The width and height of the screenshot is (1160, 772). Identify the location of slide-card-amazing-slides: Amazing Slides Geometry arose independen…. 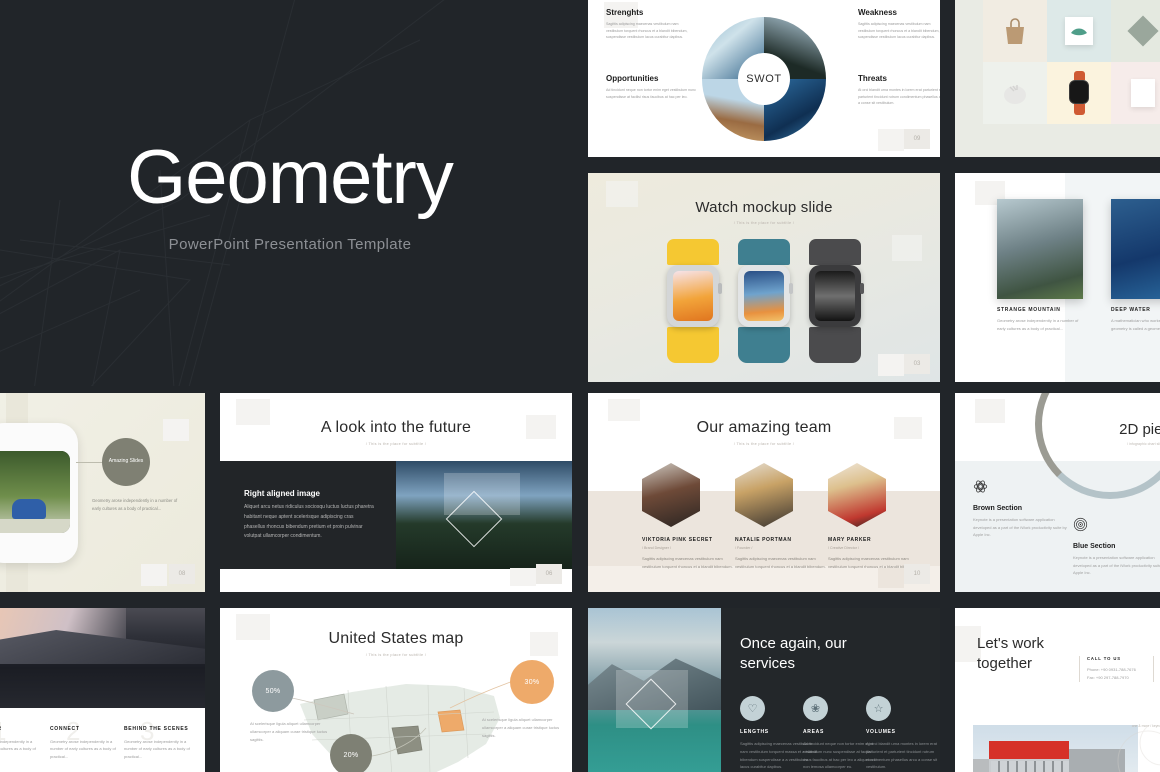
(102, 492).